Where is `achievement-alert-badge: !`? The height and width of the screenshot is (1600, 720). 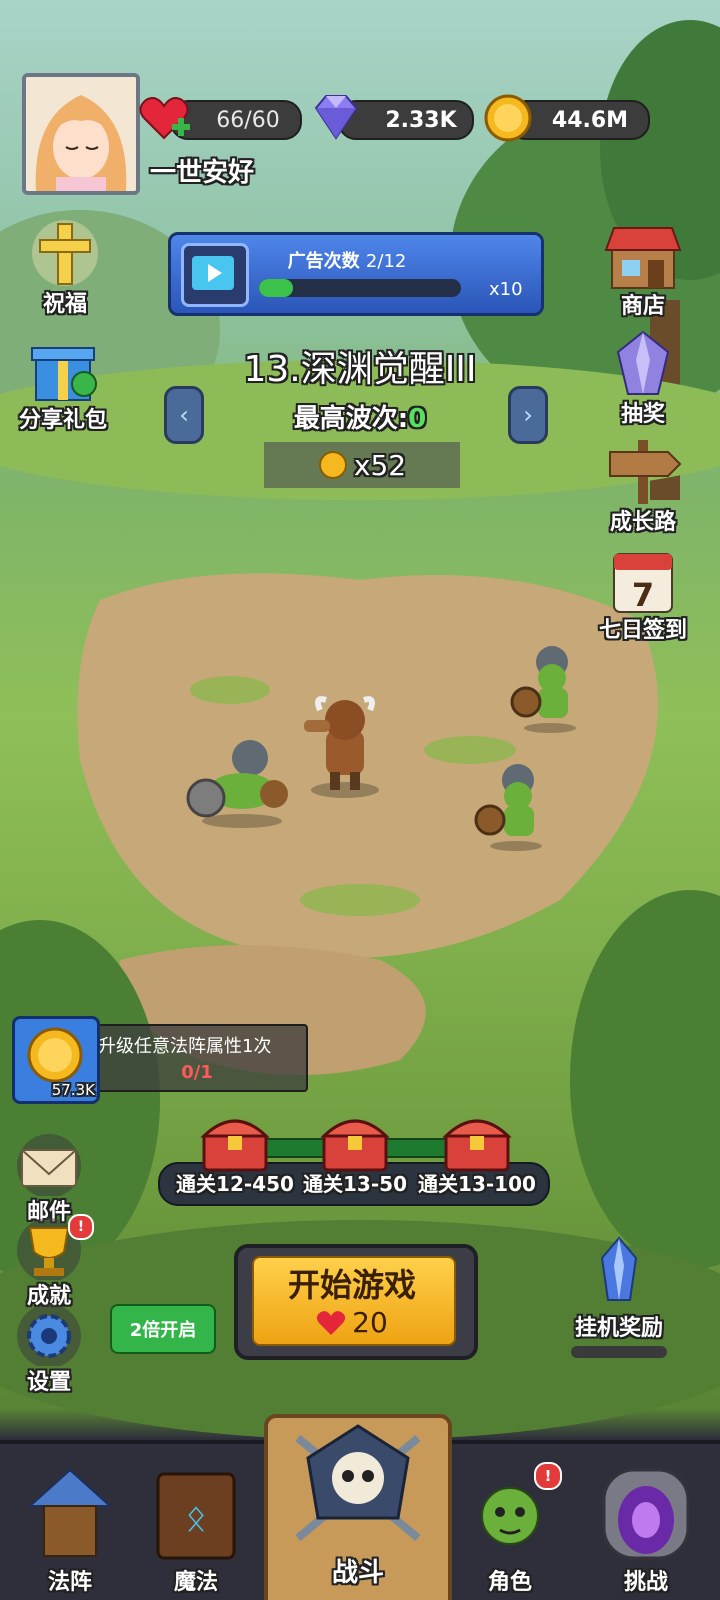 achievement-alert-badge: ! is located at coordinates (81, 1227).